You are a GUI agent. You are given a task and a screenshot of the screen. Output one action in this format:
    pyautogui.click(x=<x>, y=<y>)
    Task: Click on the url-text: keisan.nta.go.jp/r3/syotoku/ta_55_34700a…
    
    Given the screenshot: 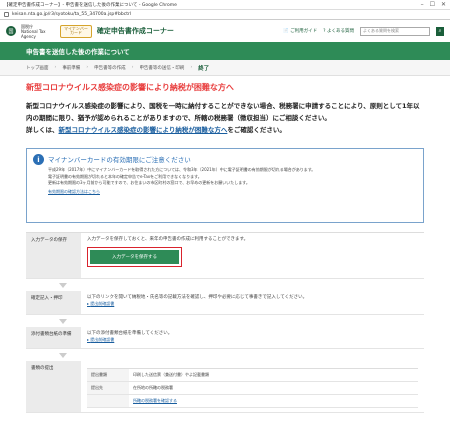 What is the action you would take?
    pyautogui.click(x=71, y=14)
    